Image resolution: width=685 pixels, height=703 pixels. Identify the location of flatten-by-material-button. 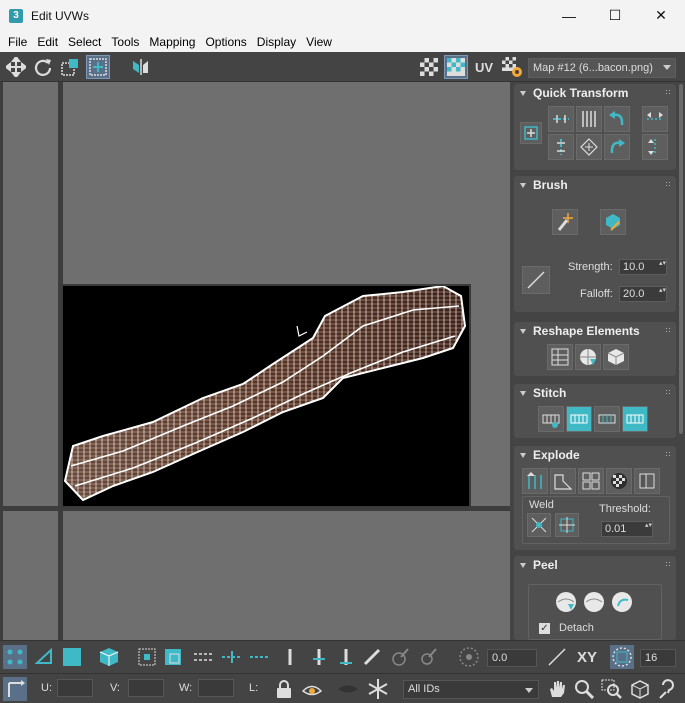
(591, 481).